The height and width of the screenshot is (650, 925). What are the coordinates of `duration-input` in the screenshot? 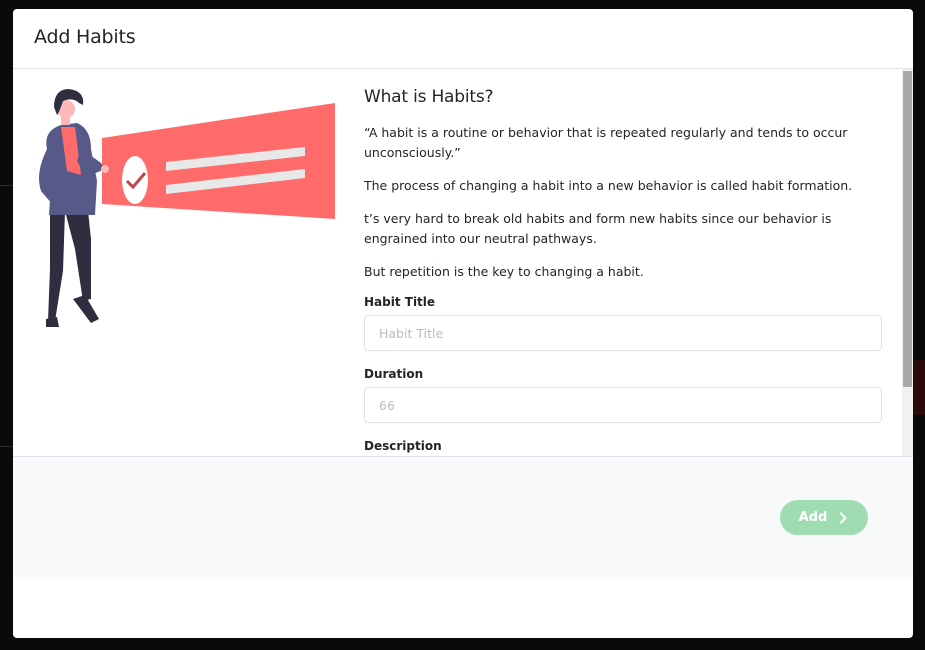 It's located at (623, 405).